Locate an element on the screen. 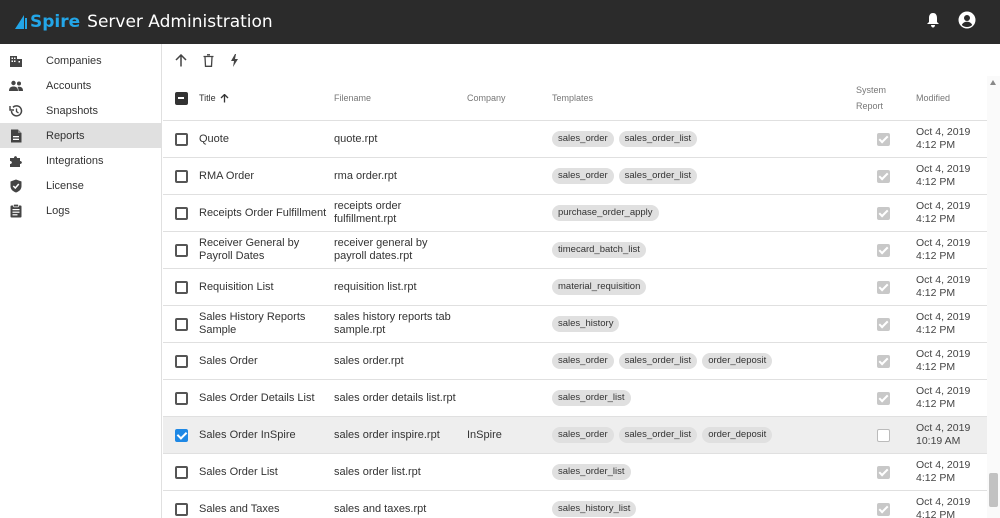  account-circle-icon is located at coordinates (967, 20).